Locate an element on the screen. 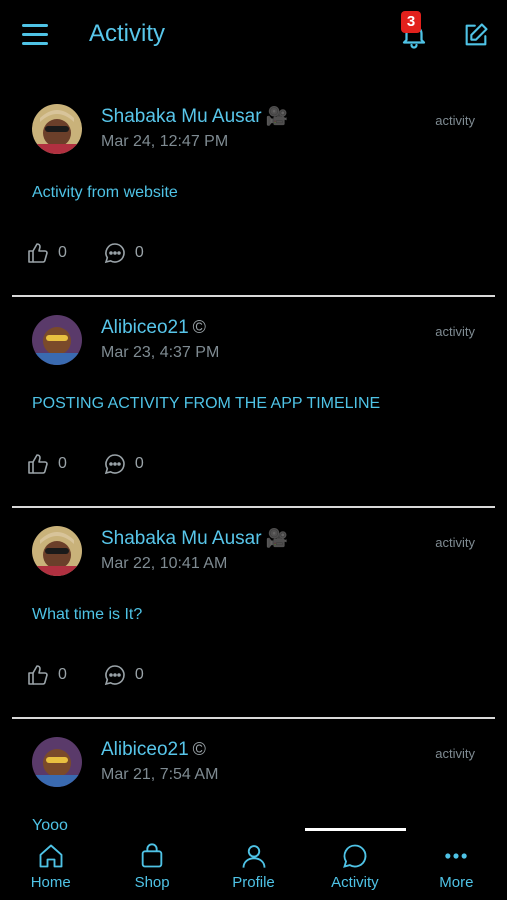 The image size is (507, 900). tab-home: Home is located at coordinates (50, 865).